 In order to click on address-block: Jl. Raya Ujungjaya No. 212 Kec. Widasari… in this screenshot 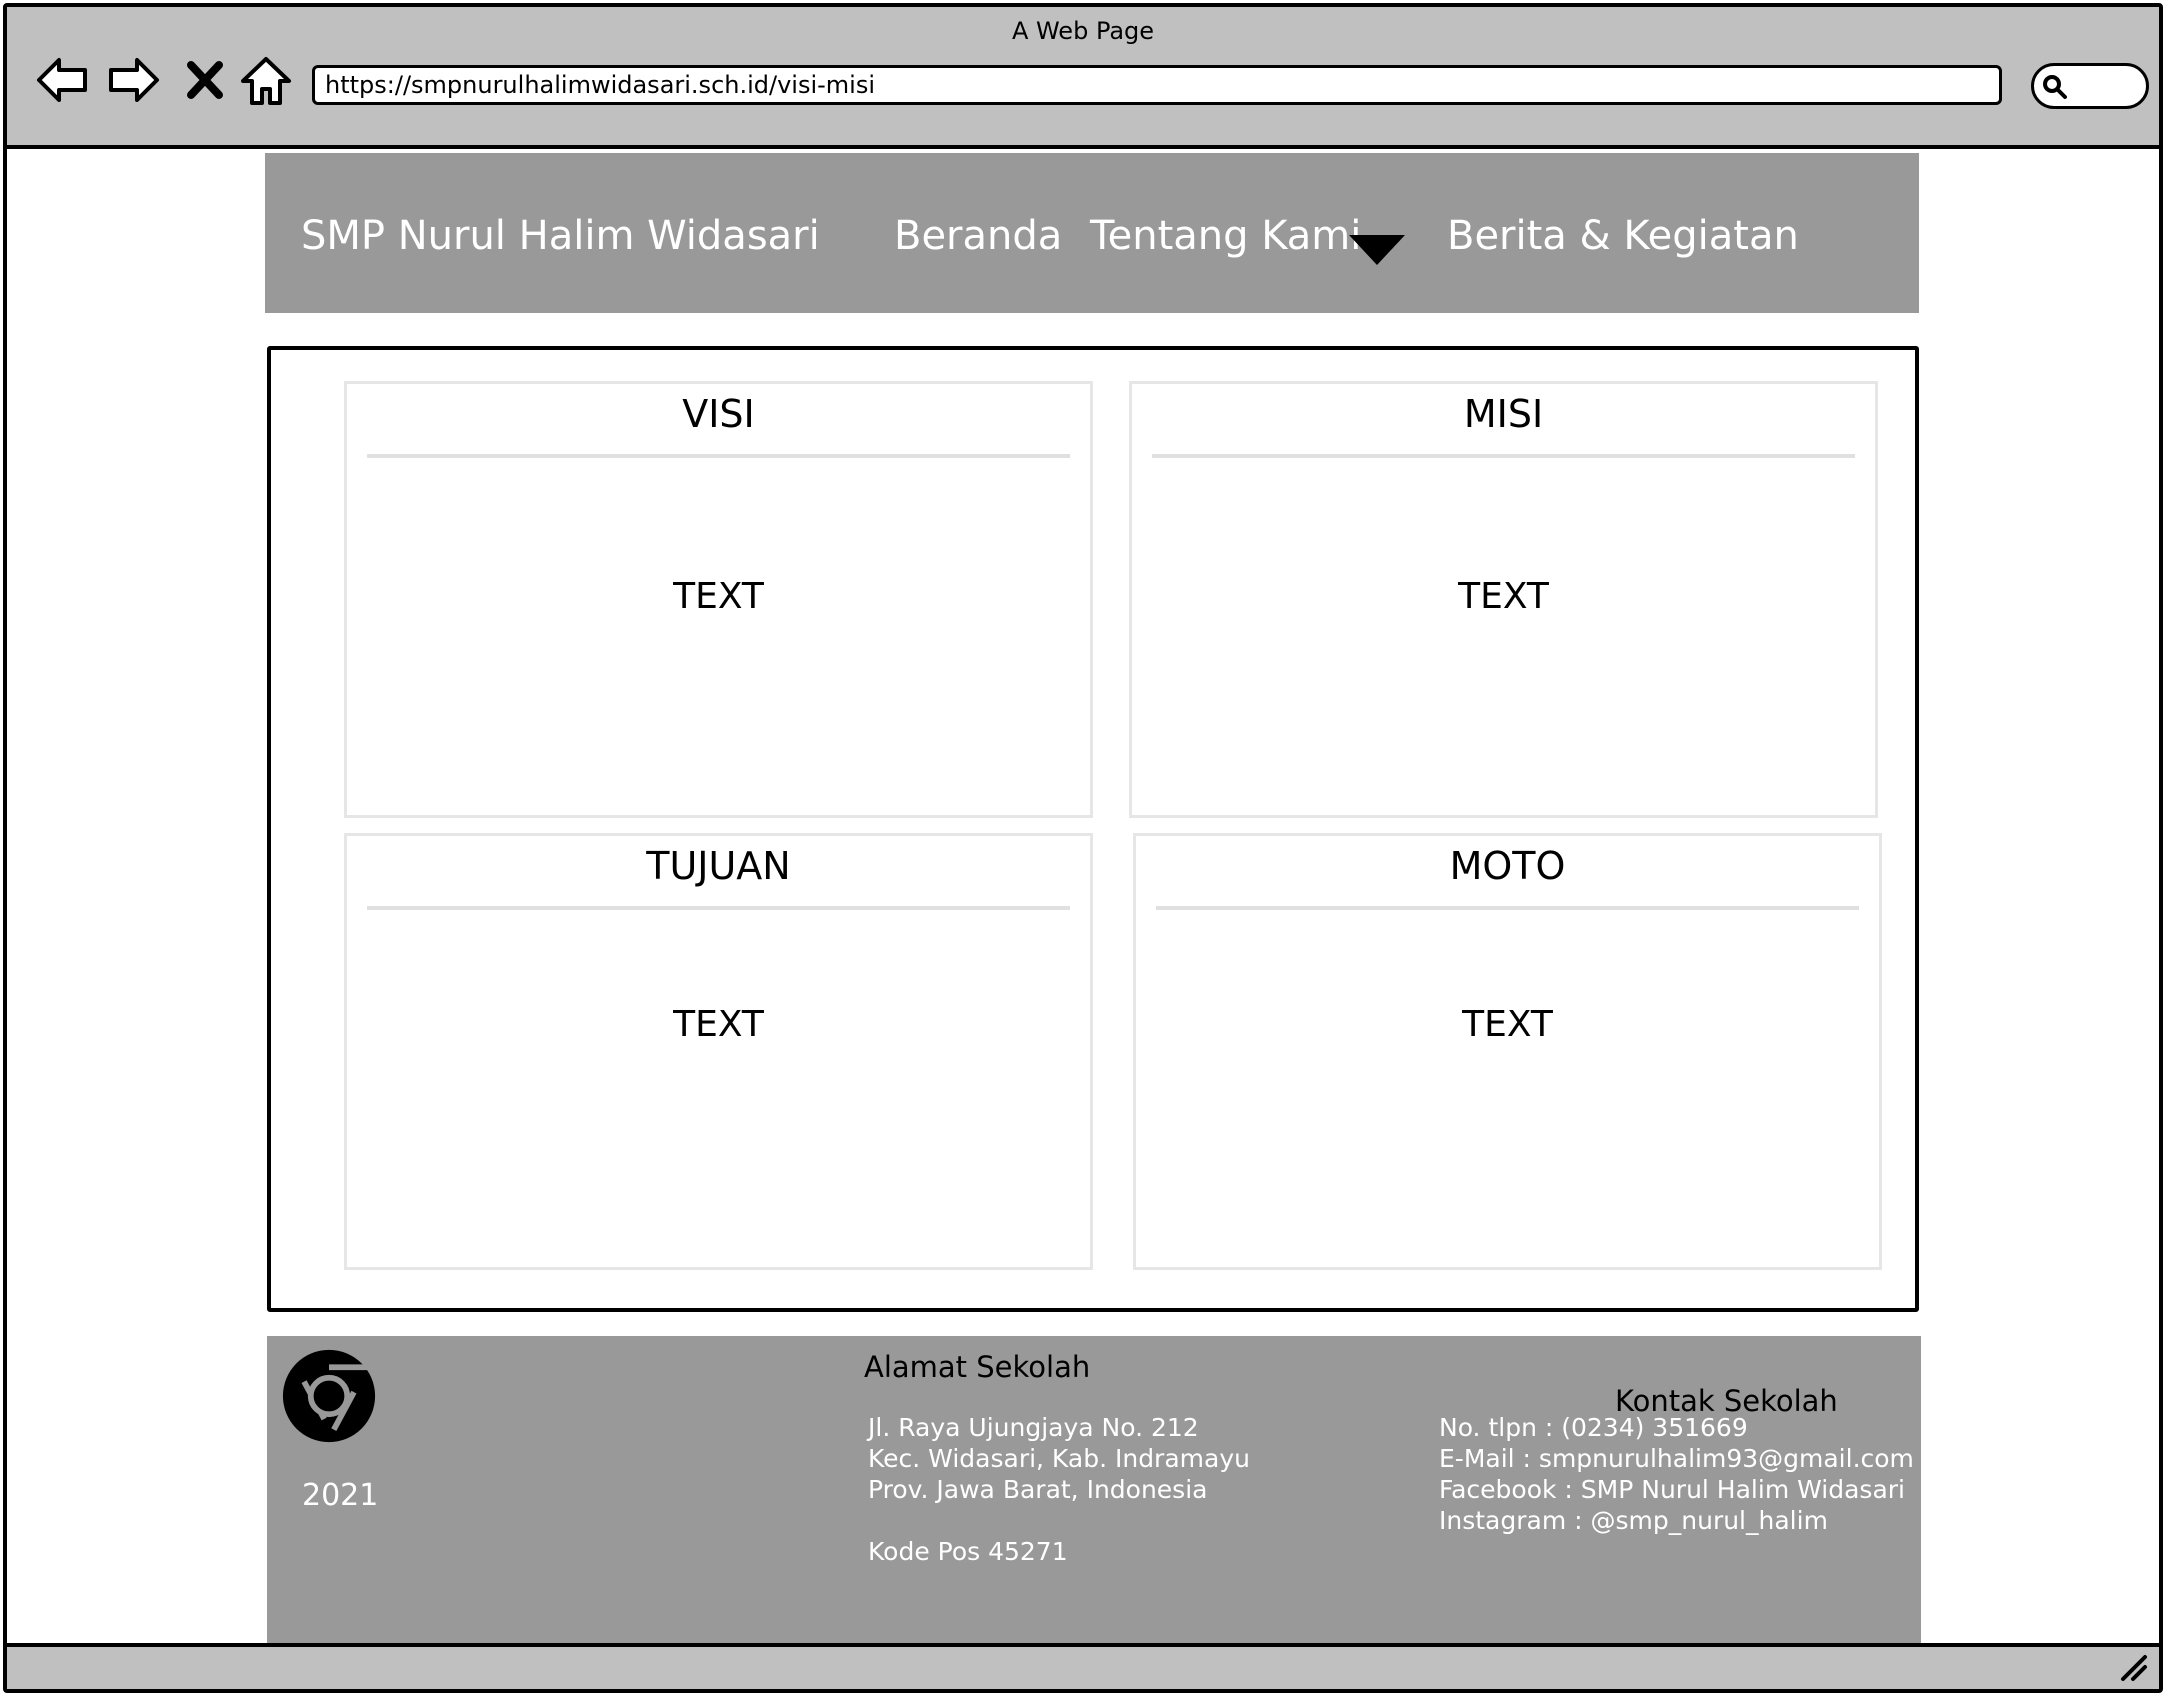, I will do `click(1059, 1489)`.